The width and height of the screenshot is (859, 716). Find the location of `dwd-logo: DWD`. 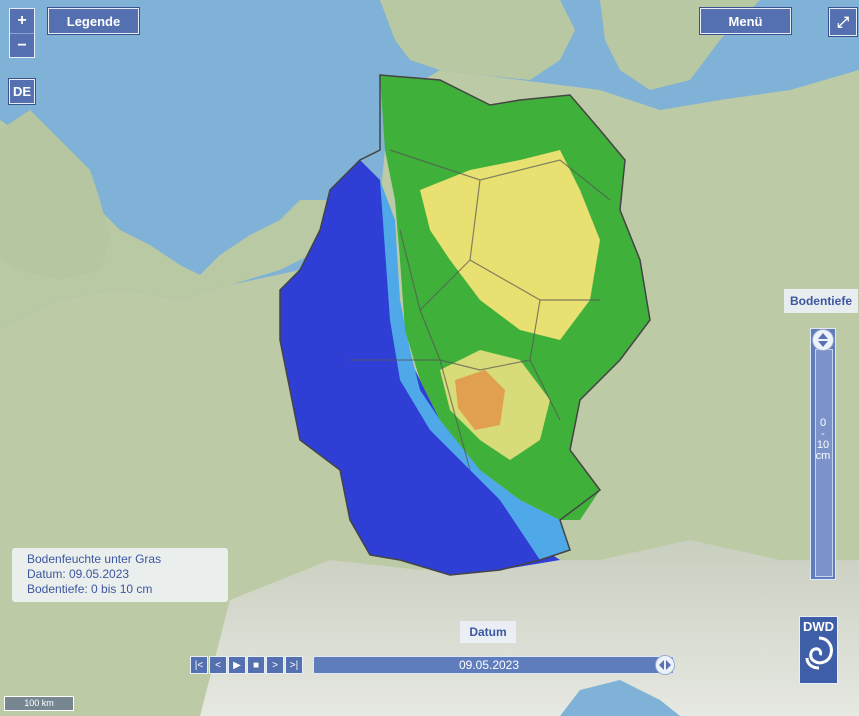

dwd-logo: DWD is located at coordinates (818, 650).